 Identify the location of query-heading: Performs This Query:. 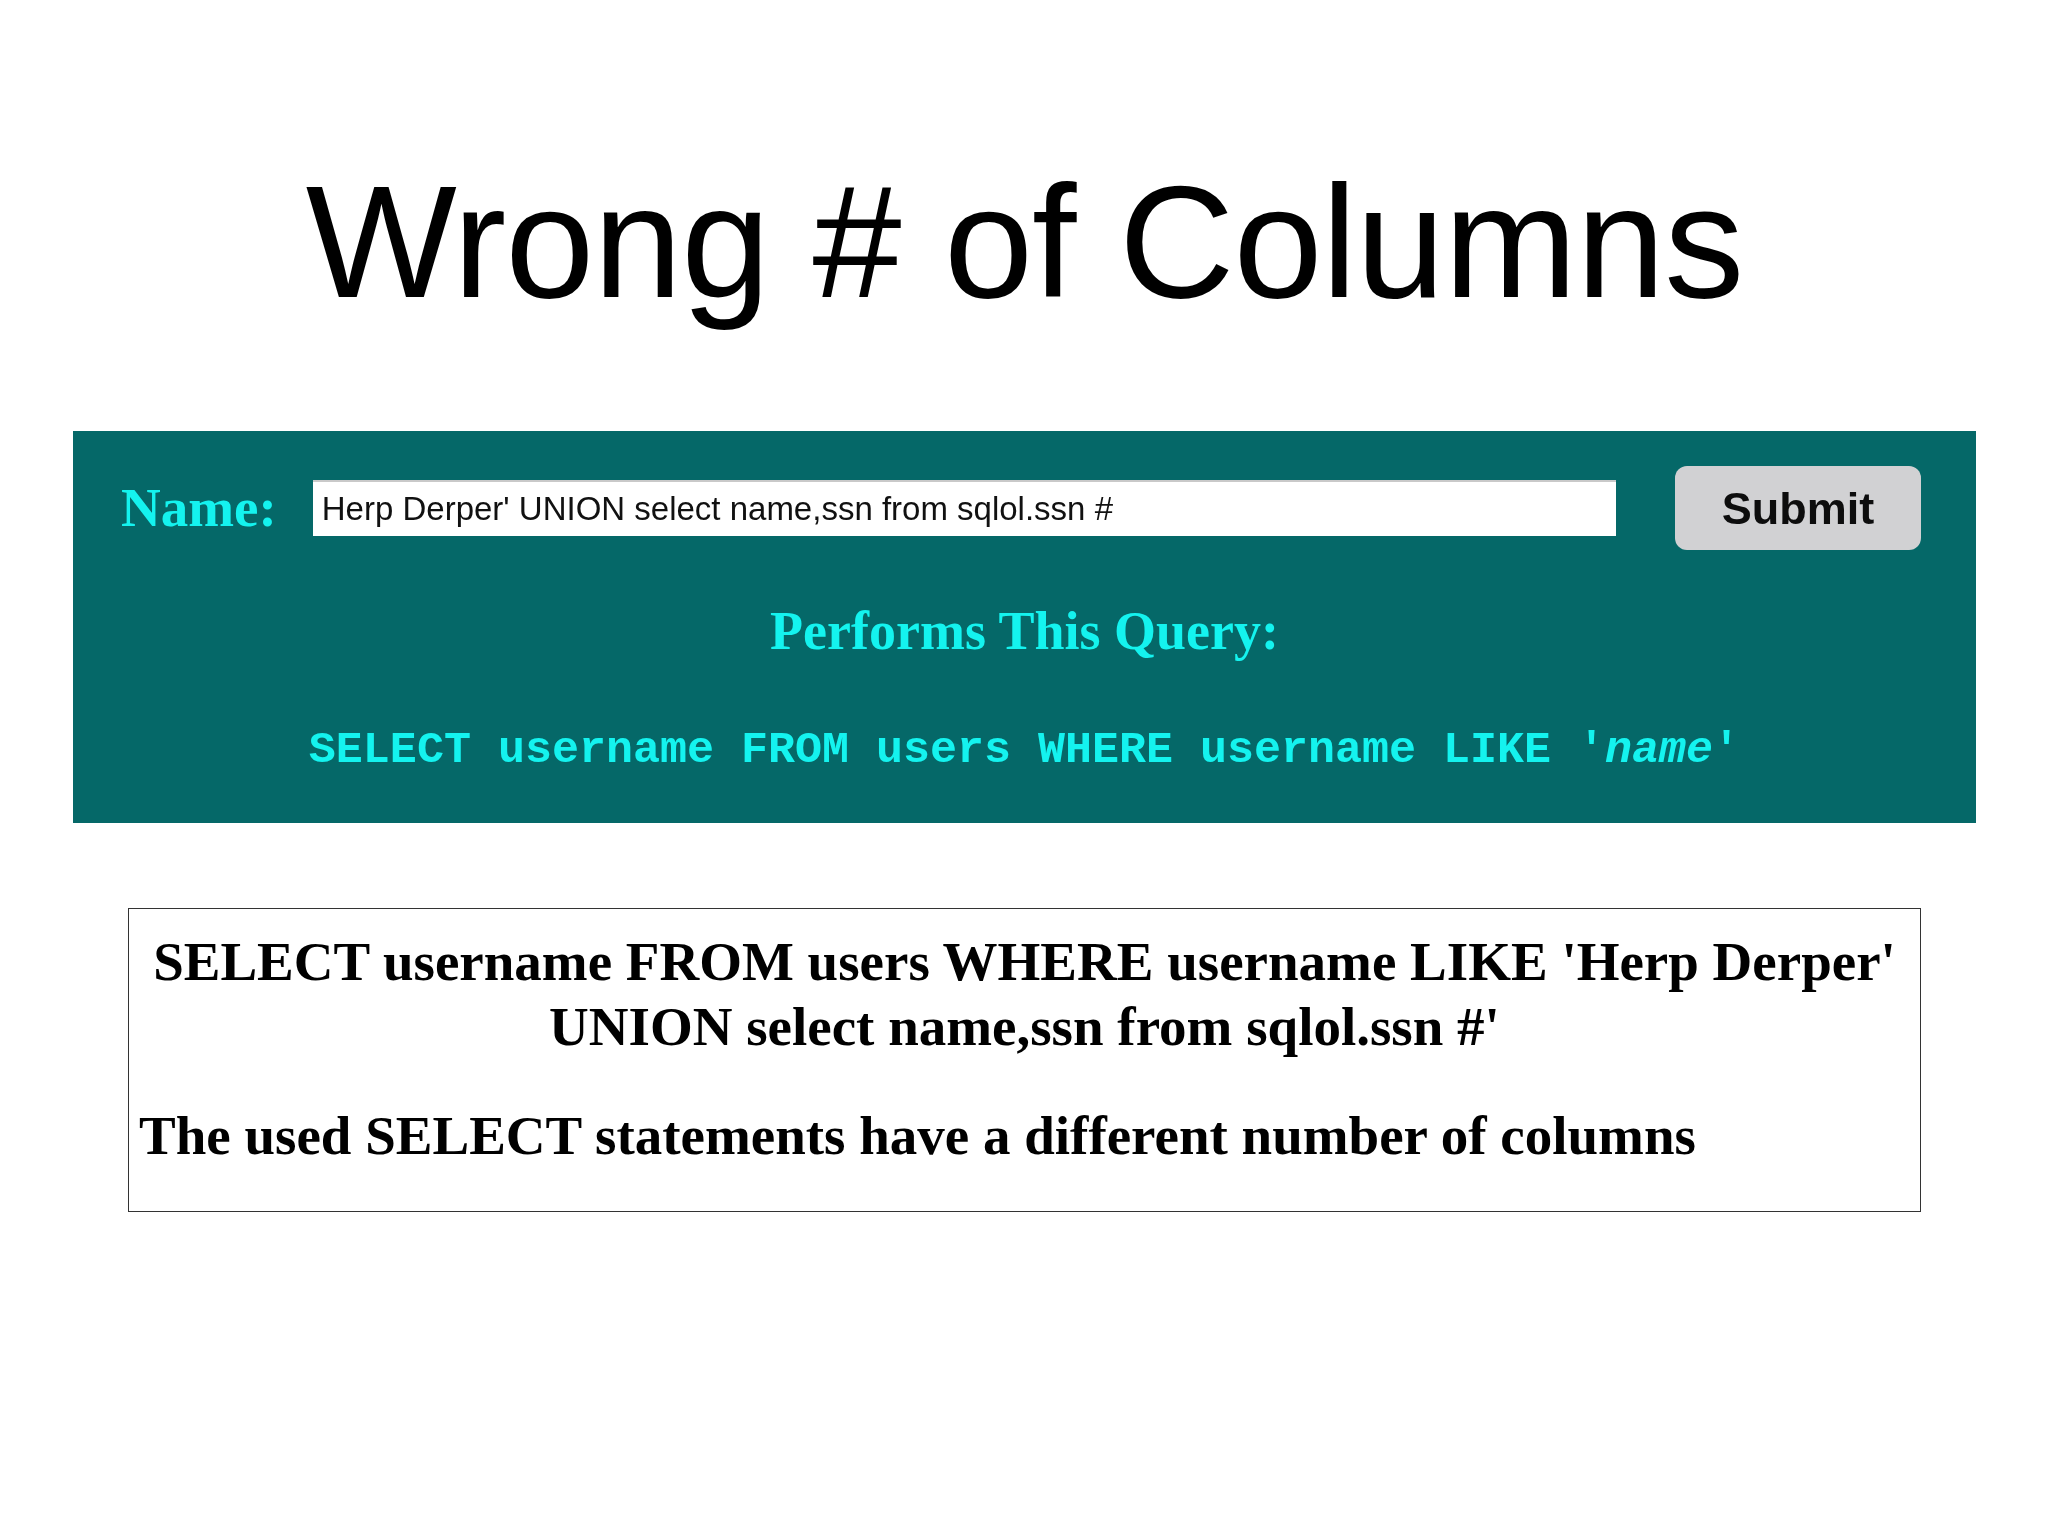
(1024, 631).